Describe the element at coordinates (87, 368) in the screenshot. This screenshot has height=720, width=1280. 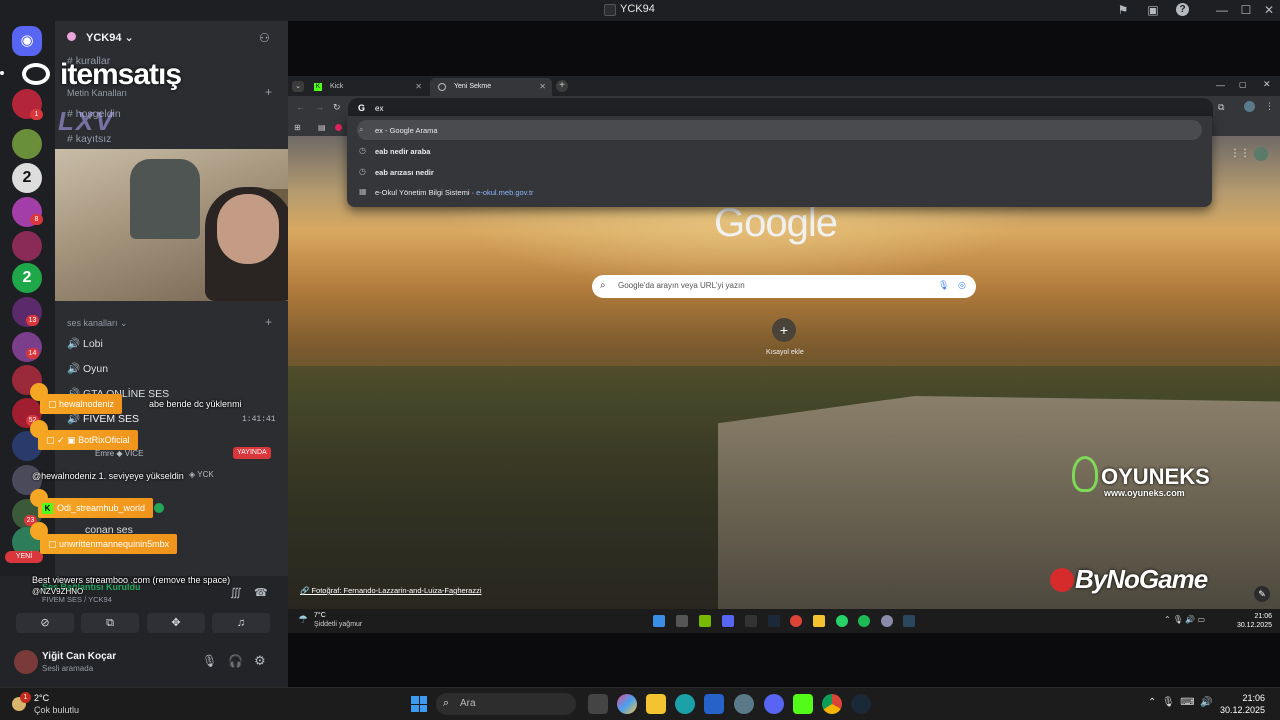
I see `voice-channel-oyun: 🔊 Oyun` at that location.